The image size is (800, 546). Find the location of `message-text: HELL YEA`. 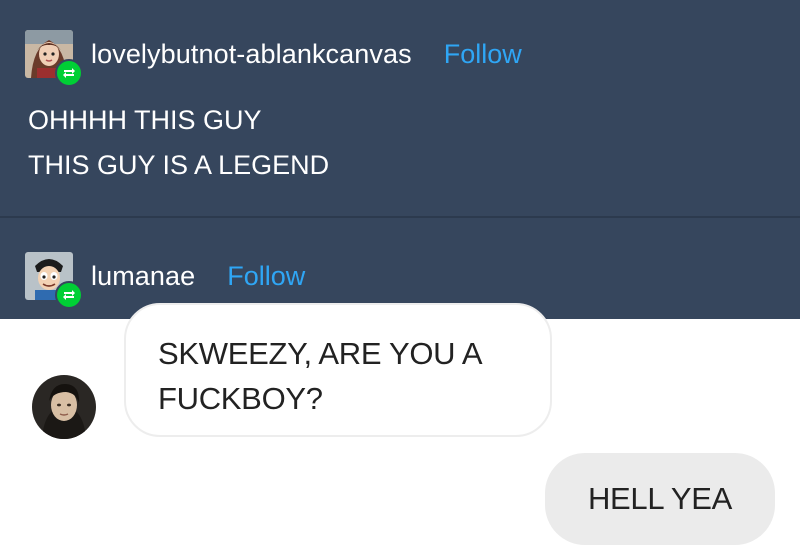

message-text: HELL YEA is located at coordinates (660, 498).